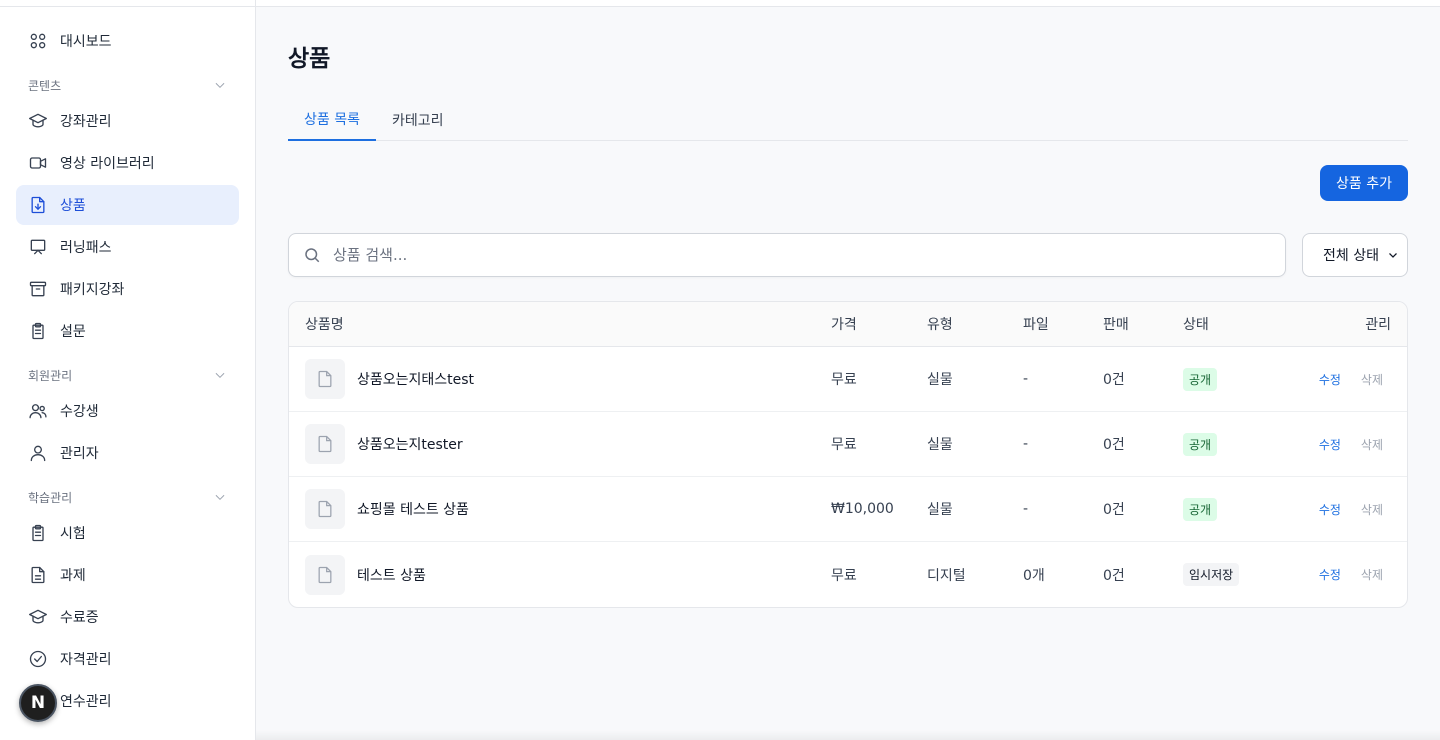  Describe the element at coordinates (862, 509) in the screenshot. I see `cell-price: ₩10,000` at that location.